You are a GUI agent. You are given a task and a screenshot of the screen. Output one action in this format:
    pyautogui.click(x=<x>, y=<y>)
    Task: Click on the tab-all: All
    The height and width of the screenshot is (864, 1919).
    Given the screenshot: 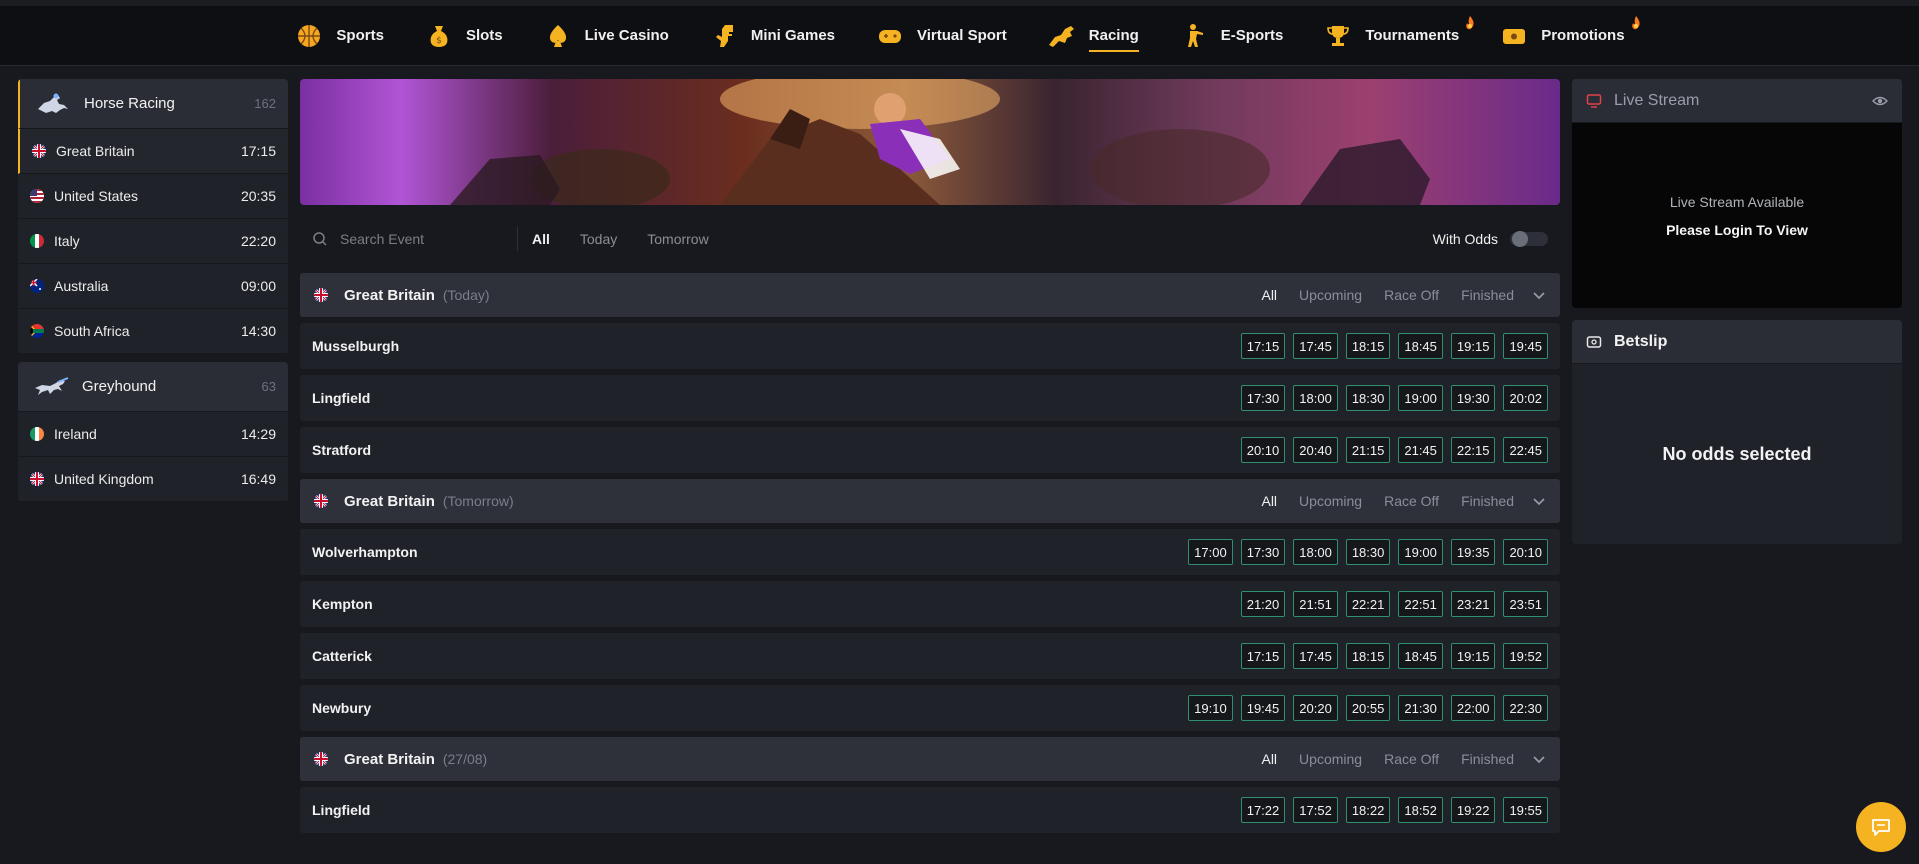 What is the action you would take?
    pyautogui.click(x=541, y=239)
    